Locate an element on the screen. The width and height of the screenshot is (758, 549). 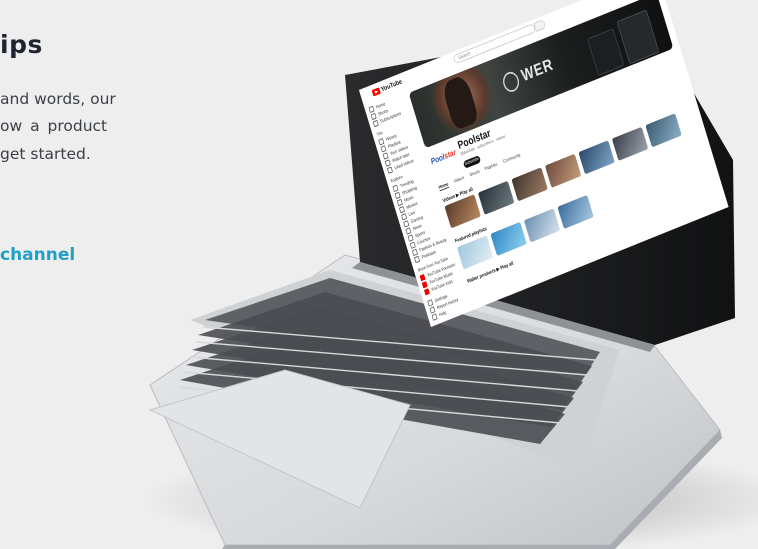
live-icon is located at coordinates (404, 217).